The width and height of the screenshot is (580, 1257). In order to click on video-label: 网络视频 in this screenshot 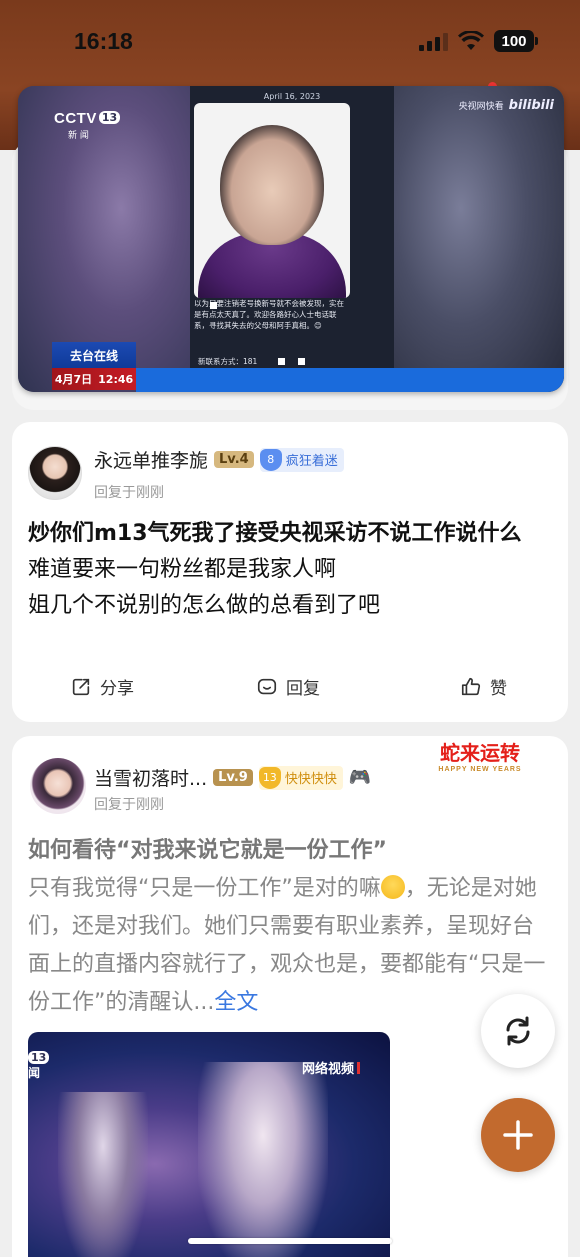, I will do `click(327, 1069)`.